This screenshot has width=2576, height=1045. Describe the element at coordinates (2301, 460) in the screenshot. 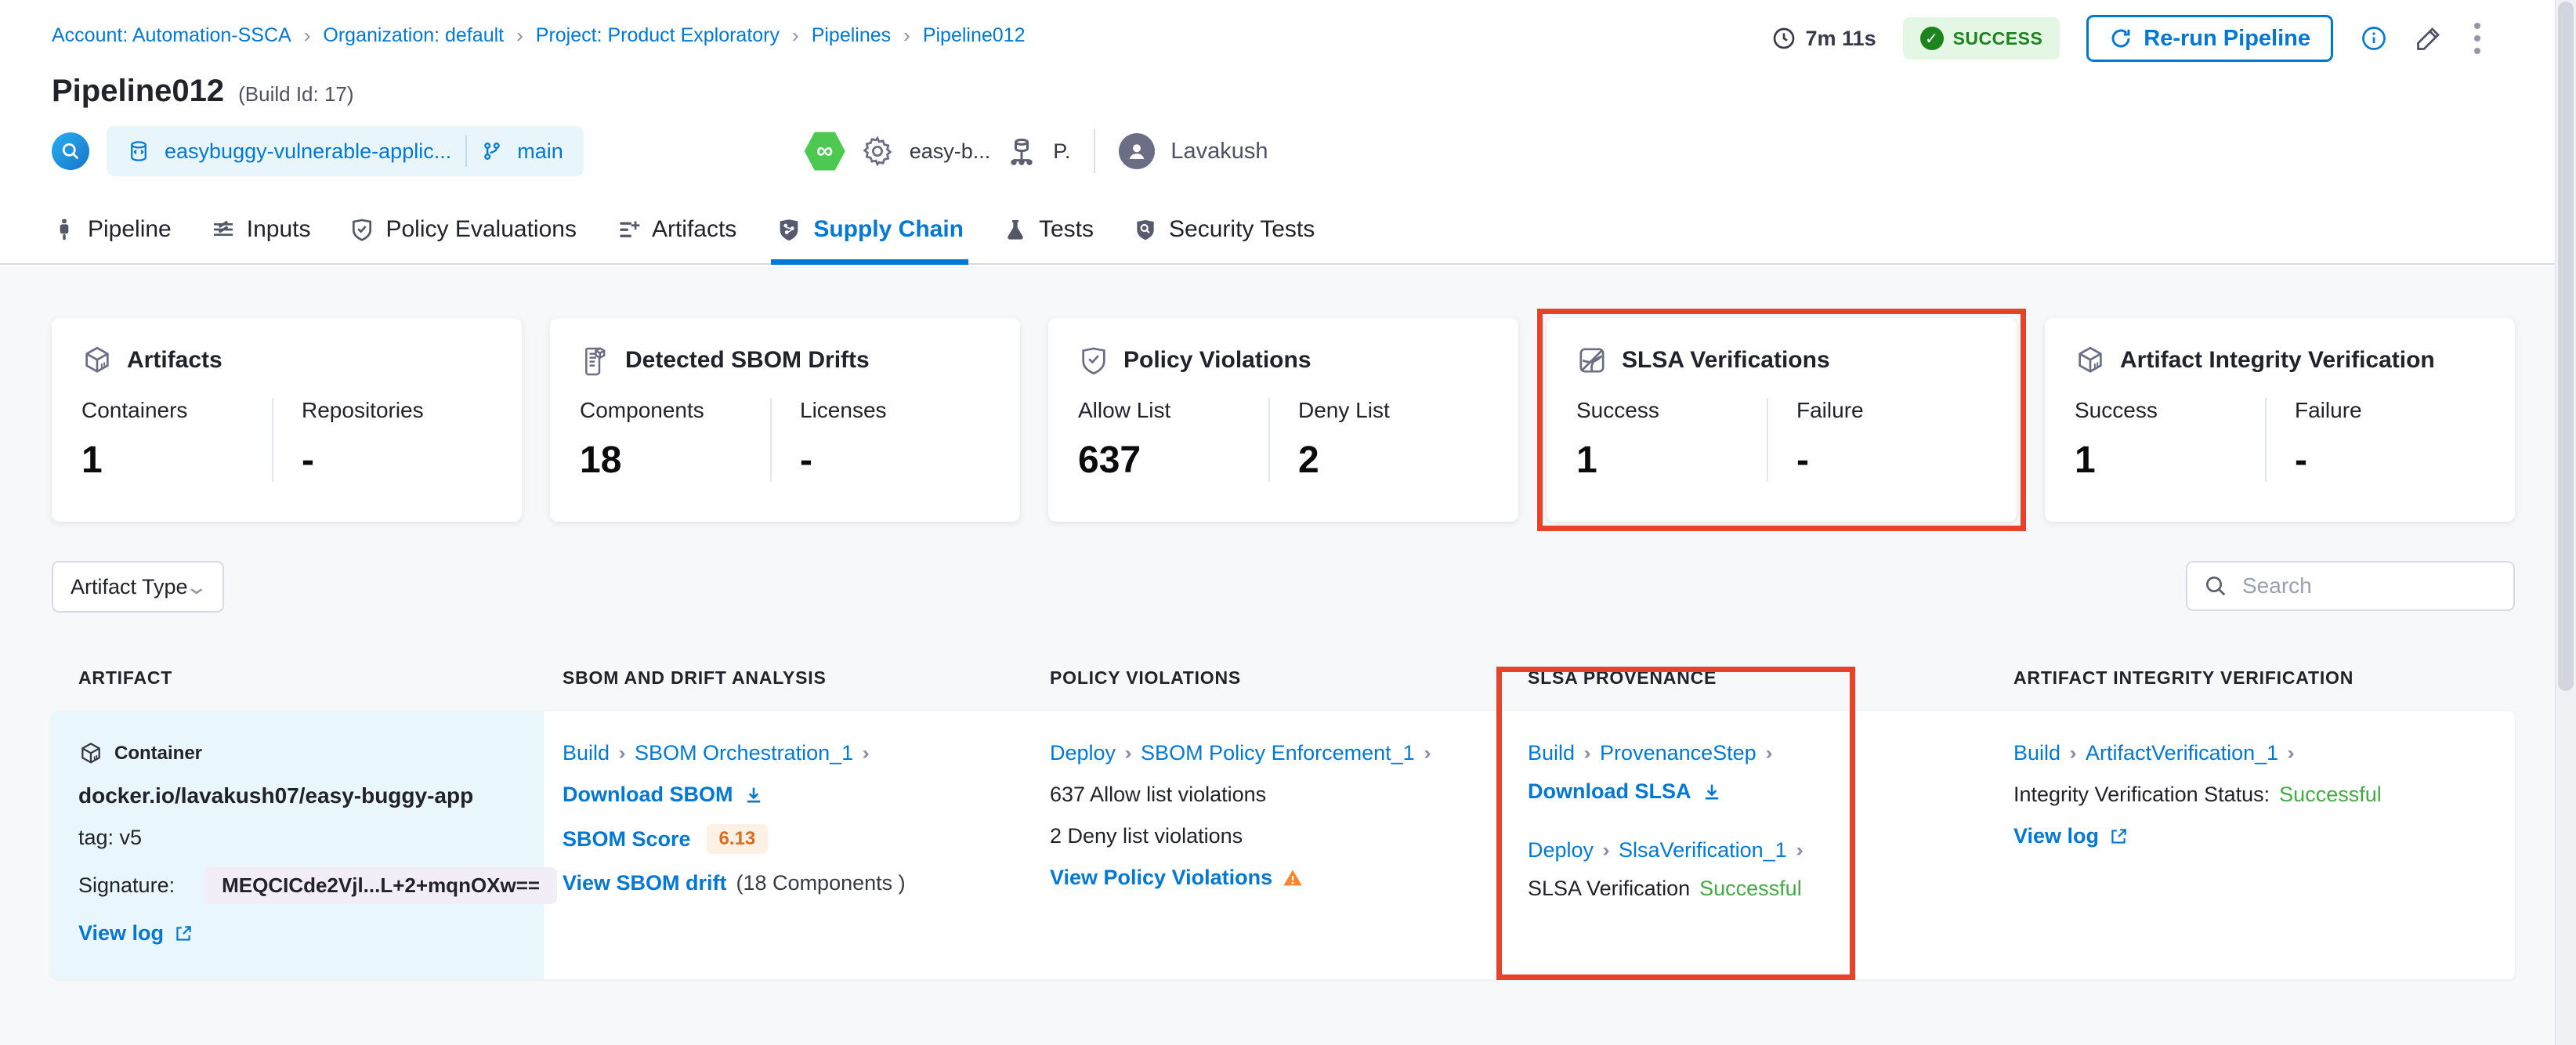

I see `stat-value: -` at that location.